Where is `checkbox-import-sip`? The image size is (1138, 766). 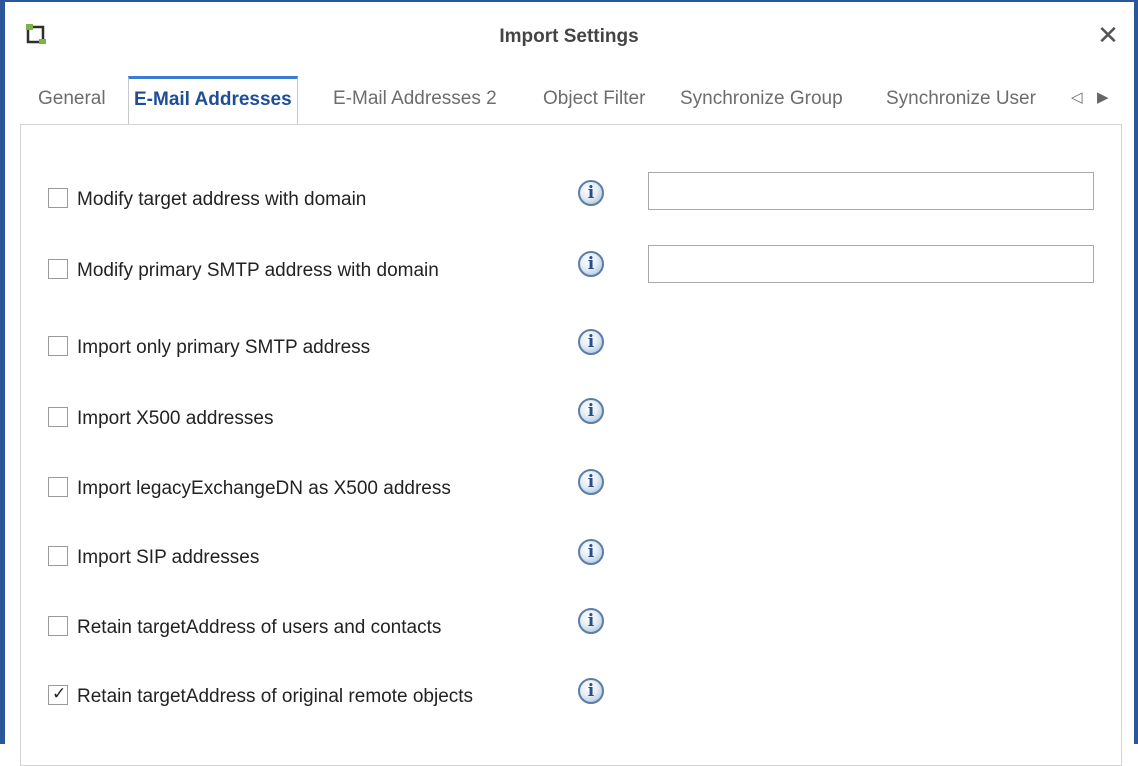 checkbox-import-sip is located at coordinates (58, 556).